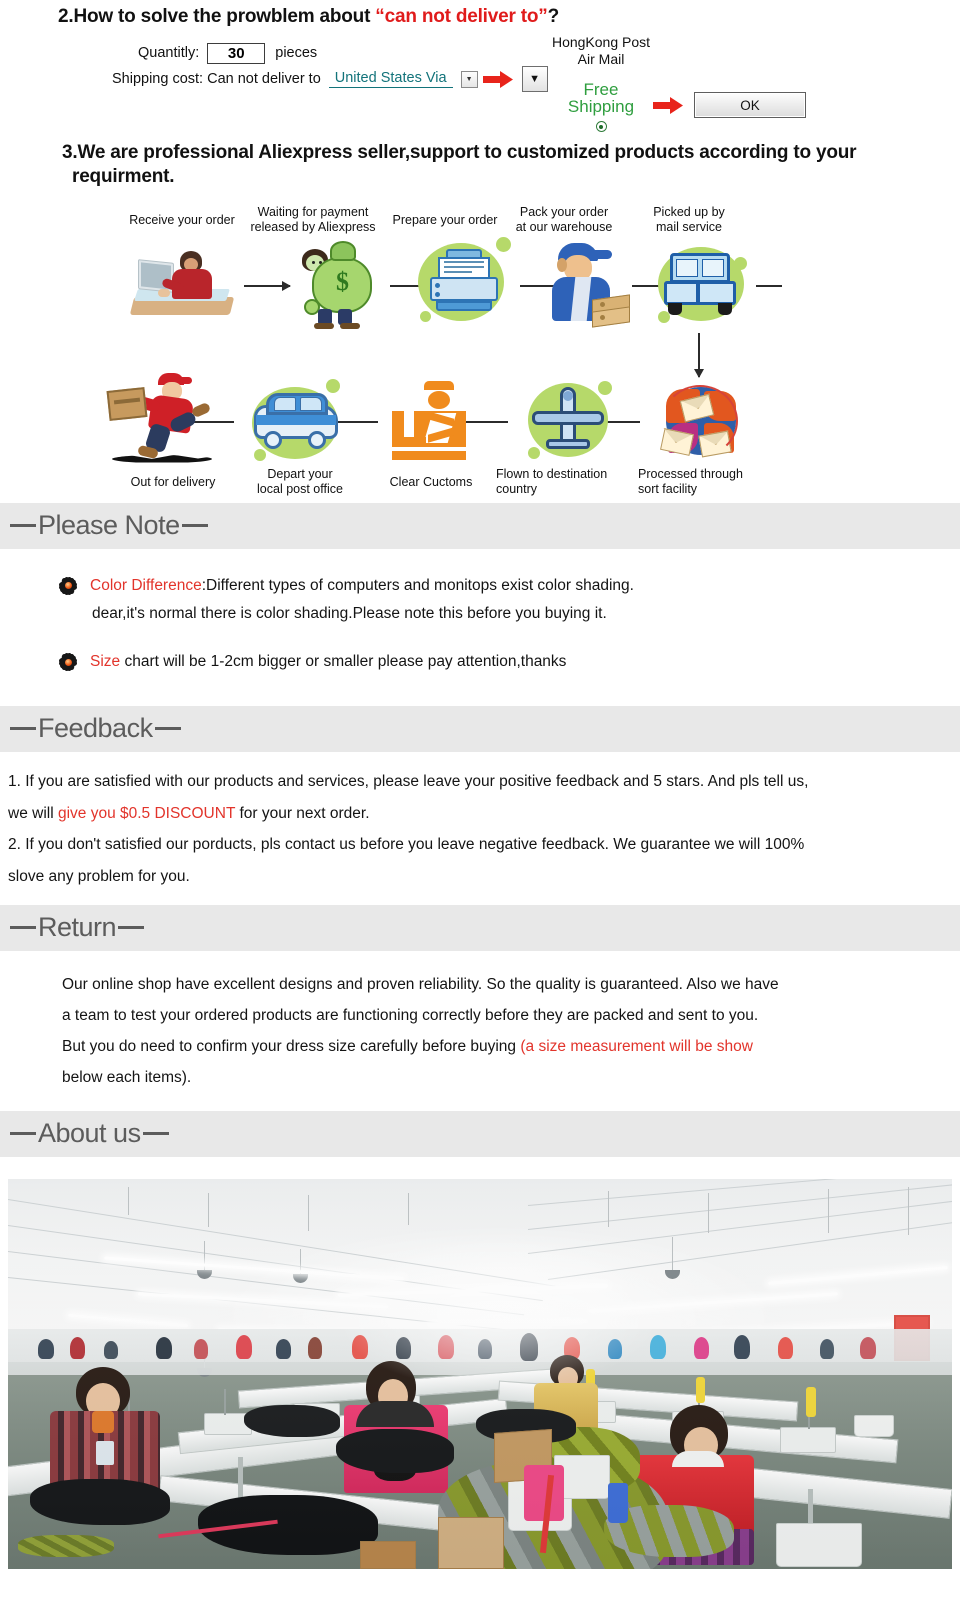 The image size is (960, 1613). Describe the element at coordinates (95, 728) in the screenshot. I see `feedback-title: Feedback` at that location.